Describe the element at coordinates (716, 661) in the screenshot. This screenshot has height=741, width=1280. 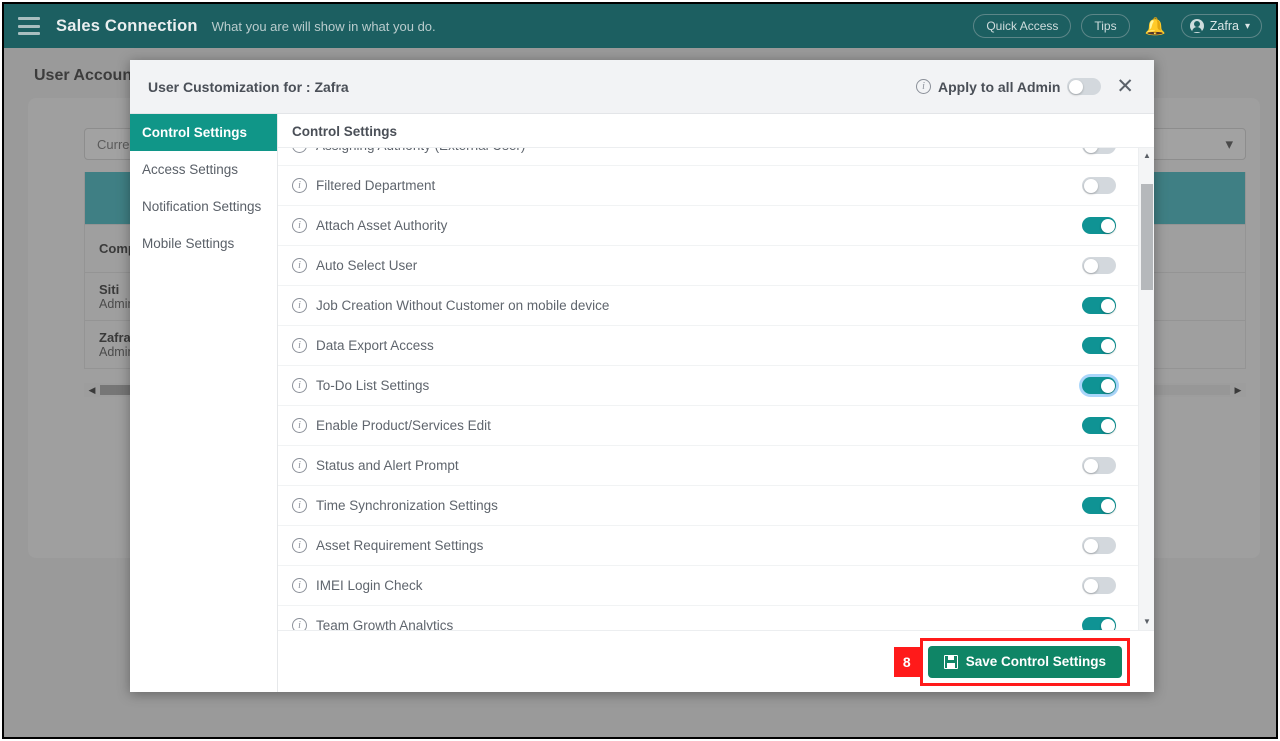
I see `modal-footer: 8 Save Control Settings` at that location.